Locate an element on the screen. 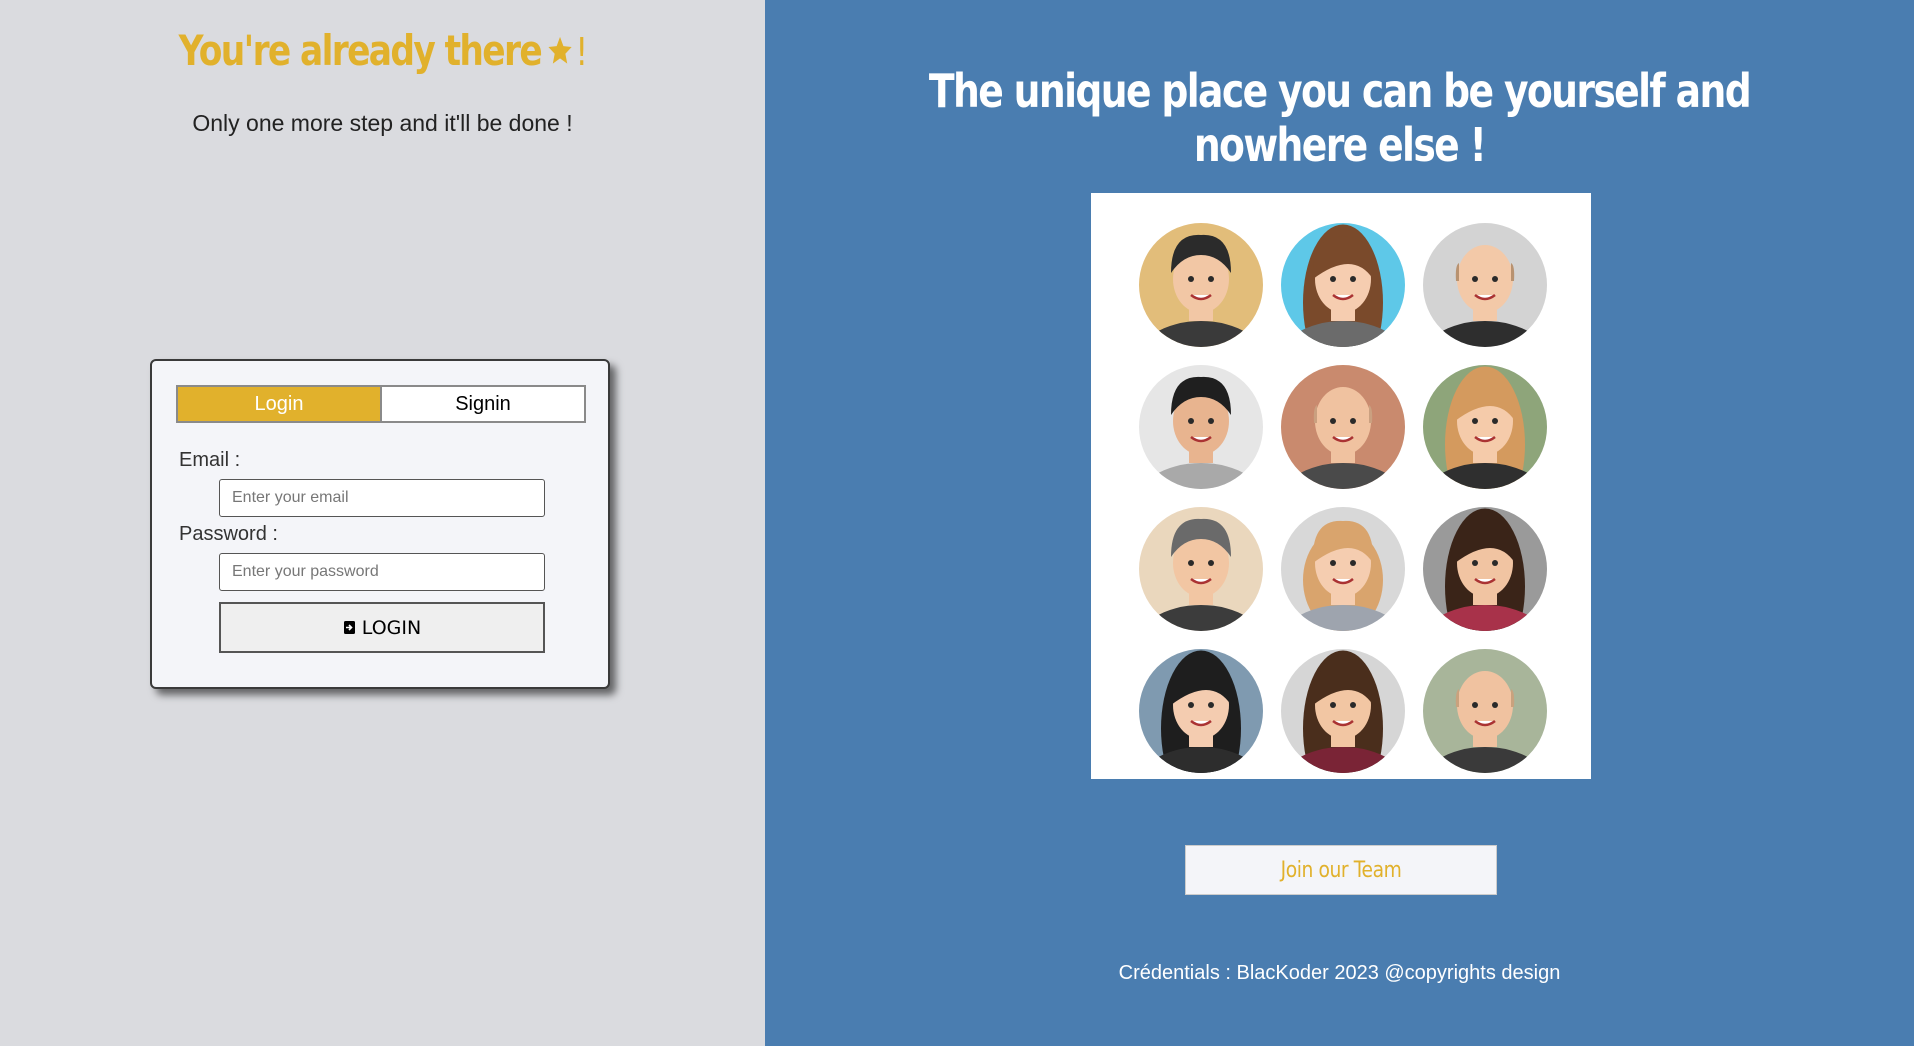 The width and height of the screenshot is (1914, 1046). join-team-label: Join our Team is located at coordinates (1341, 870).